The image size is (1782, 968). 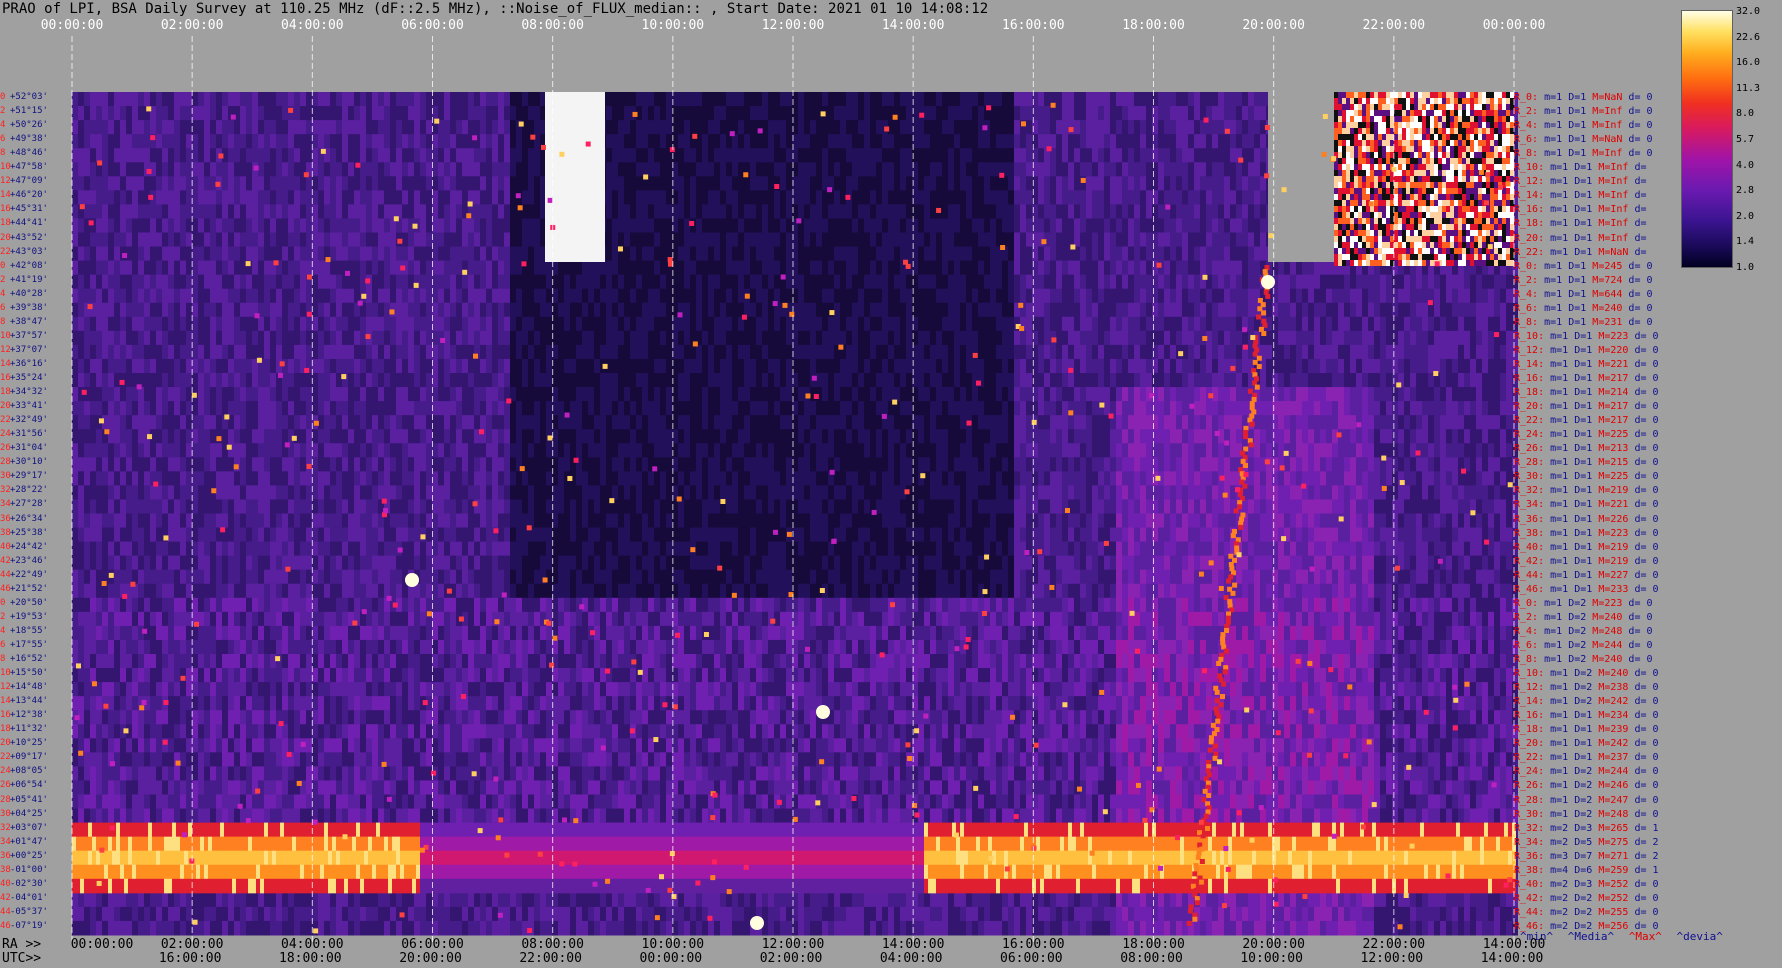 What do you see at coordinates (1273, 944) in the screenshot?
I see `ra-tick-label: 20:00:00` at bounding box center [1273, 944].